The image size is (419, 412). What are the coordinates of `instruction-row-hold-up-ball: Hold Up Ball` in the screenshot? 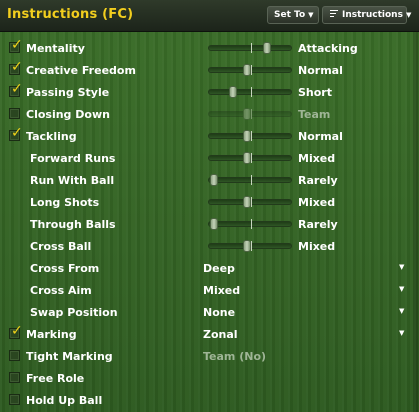 It's located at (209, 400).